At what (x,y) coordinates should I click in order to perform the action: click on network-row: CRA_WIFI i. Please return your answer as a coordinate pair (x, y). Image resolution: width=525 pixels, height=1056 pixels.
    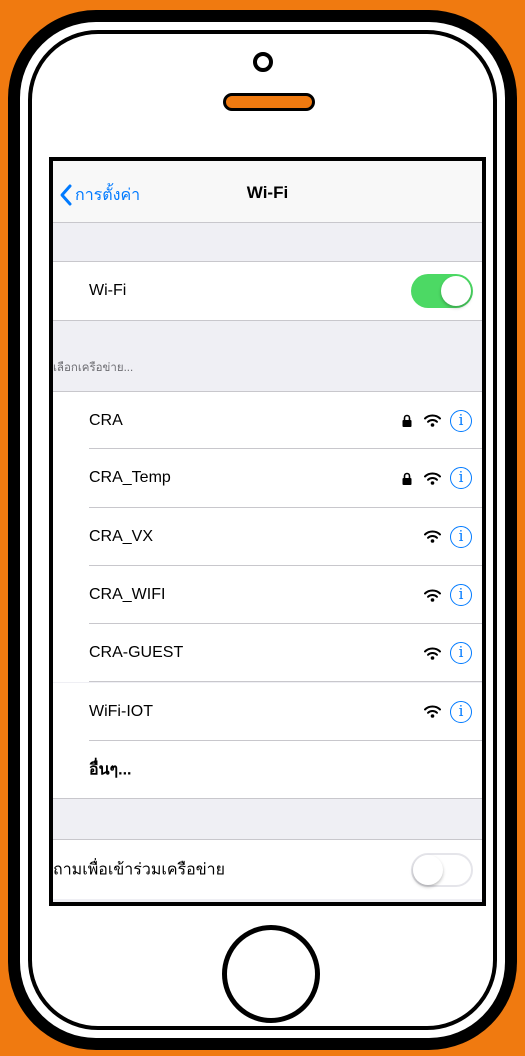
    Looking at the image, I should click on (267, 595).